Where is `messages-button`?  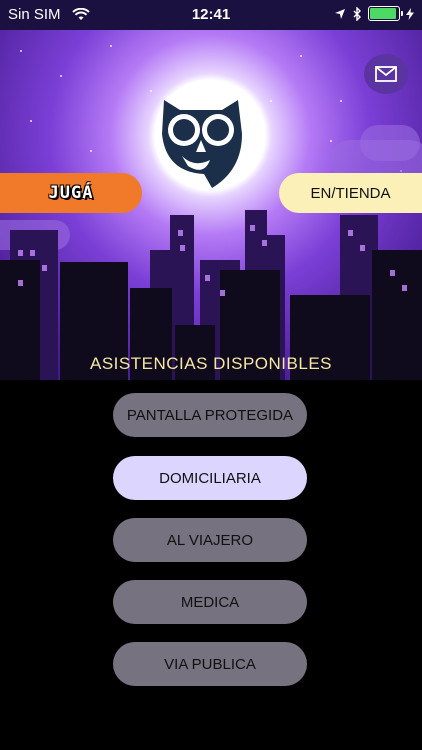
messages-button is located at coordinates (386, 74).